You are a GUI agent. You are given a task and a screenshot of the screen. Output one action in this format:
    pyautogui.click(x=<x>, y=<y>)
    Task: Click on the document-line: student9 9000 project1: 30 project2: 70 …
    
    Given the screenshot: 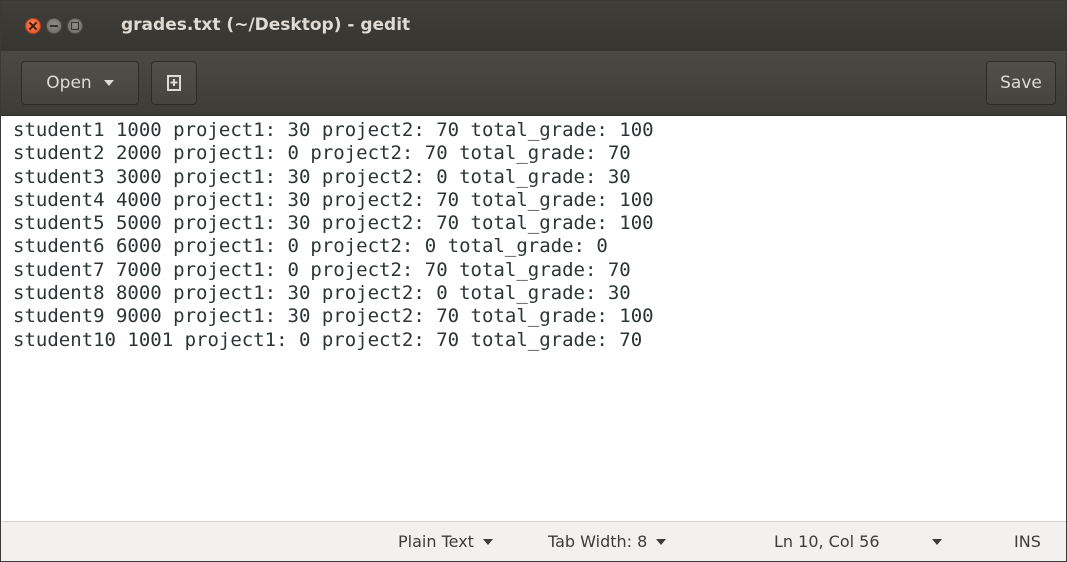 What is the action you would take?
    pyautogui.click(x=333, y=316)
    